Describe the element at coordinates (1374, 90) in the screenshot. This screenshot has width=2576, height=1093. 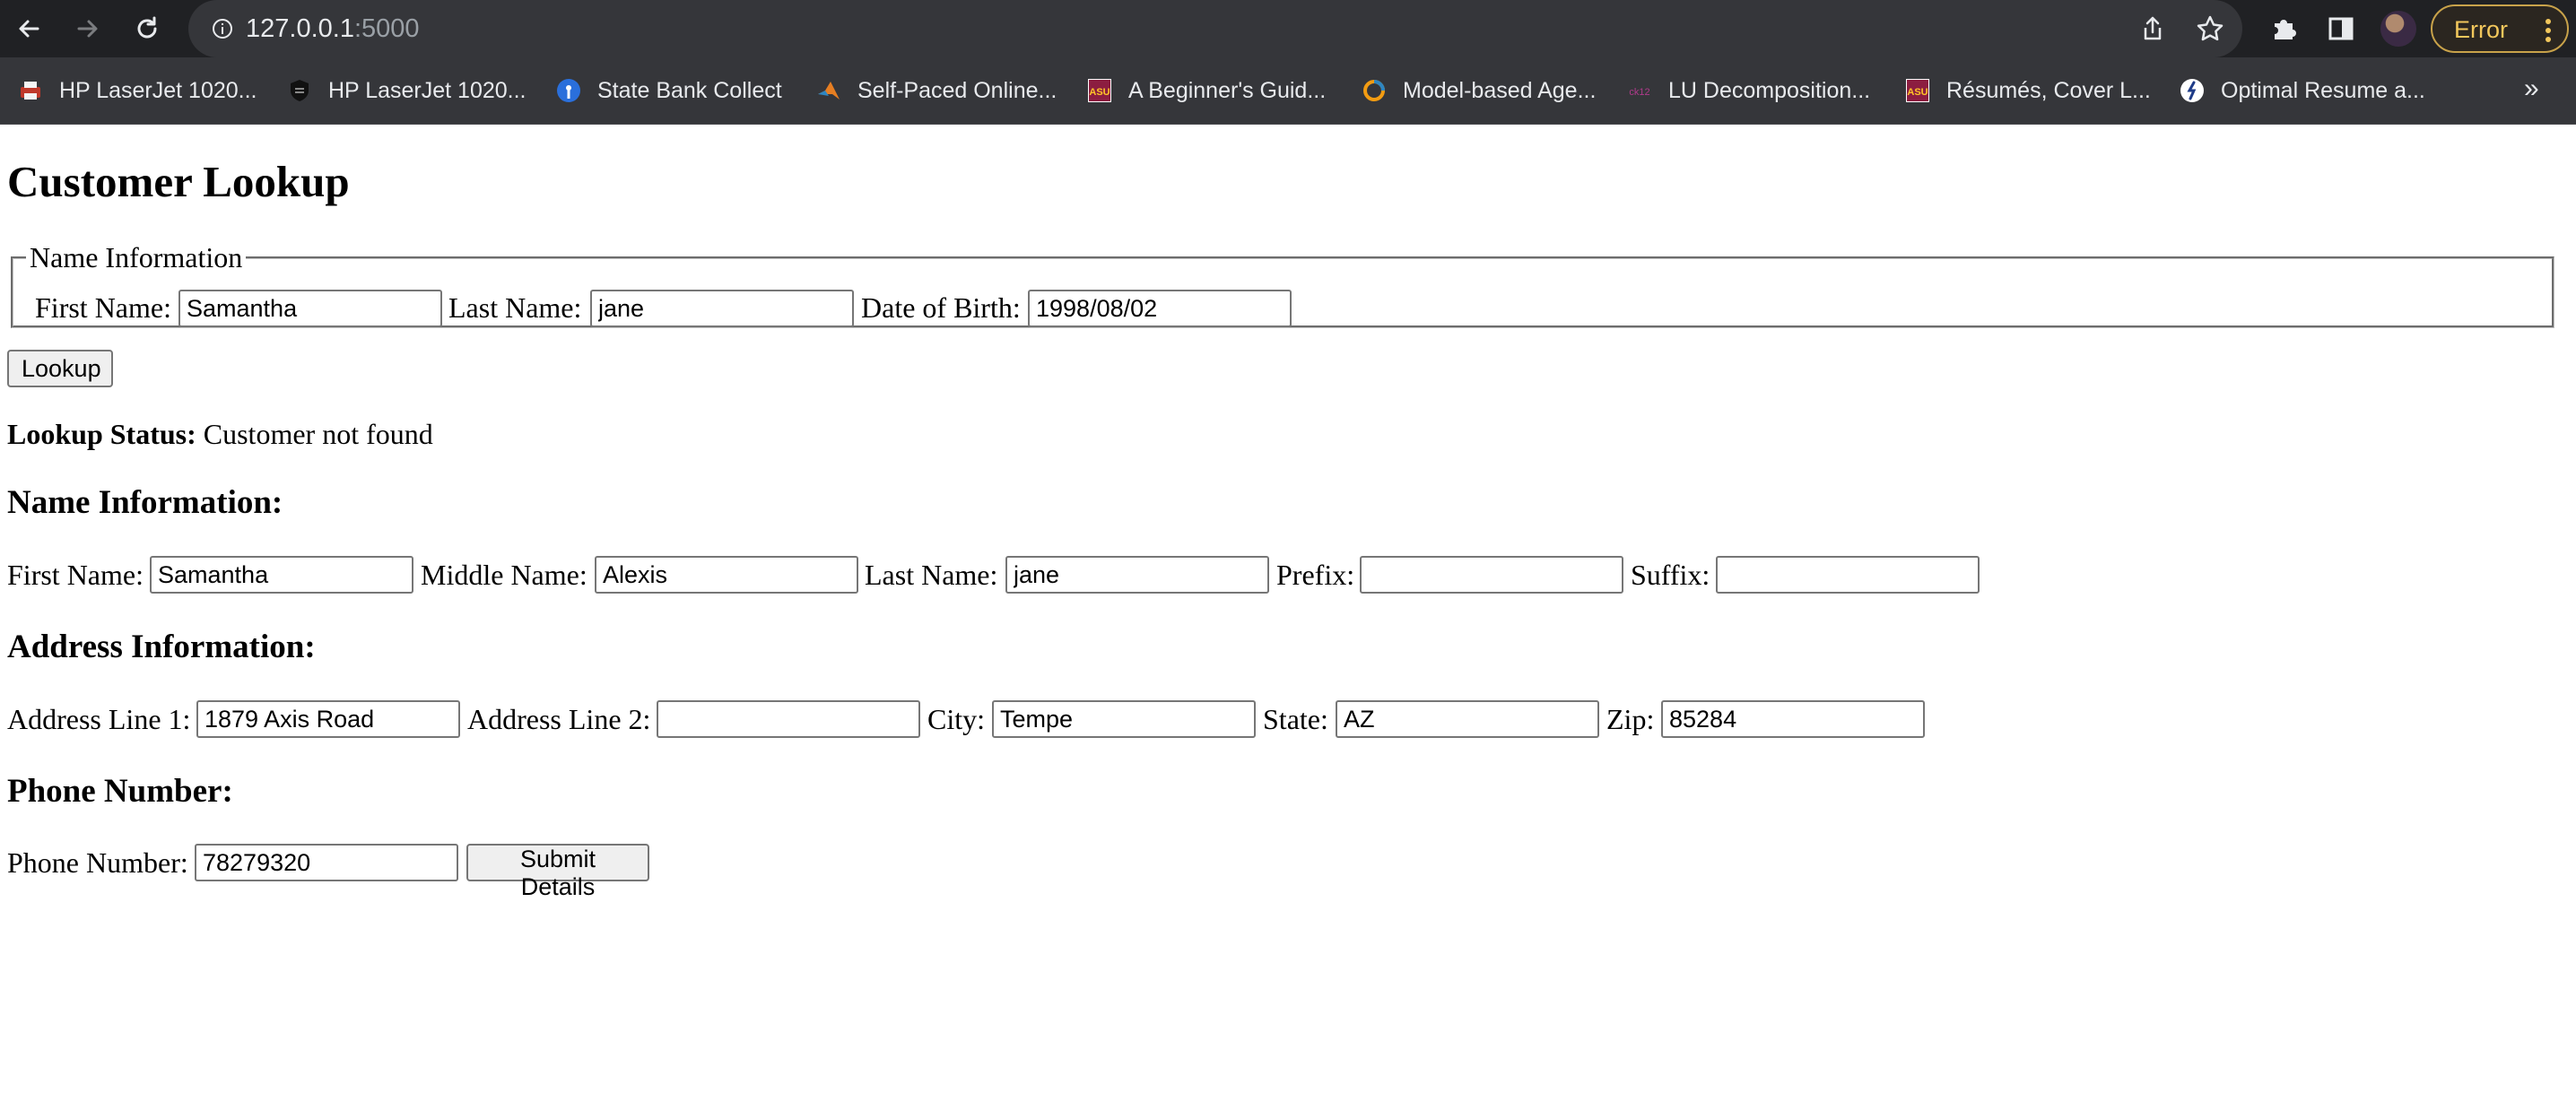
I see `ring-icon` at that location.